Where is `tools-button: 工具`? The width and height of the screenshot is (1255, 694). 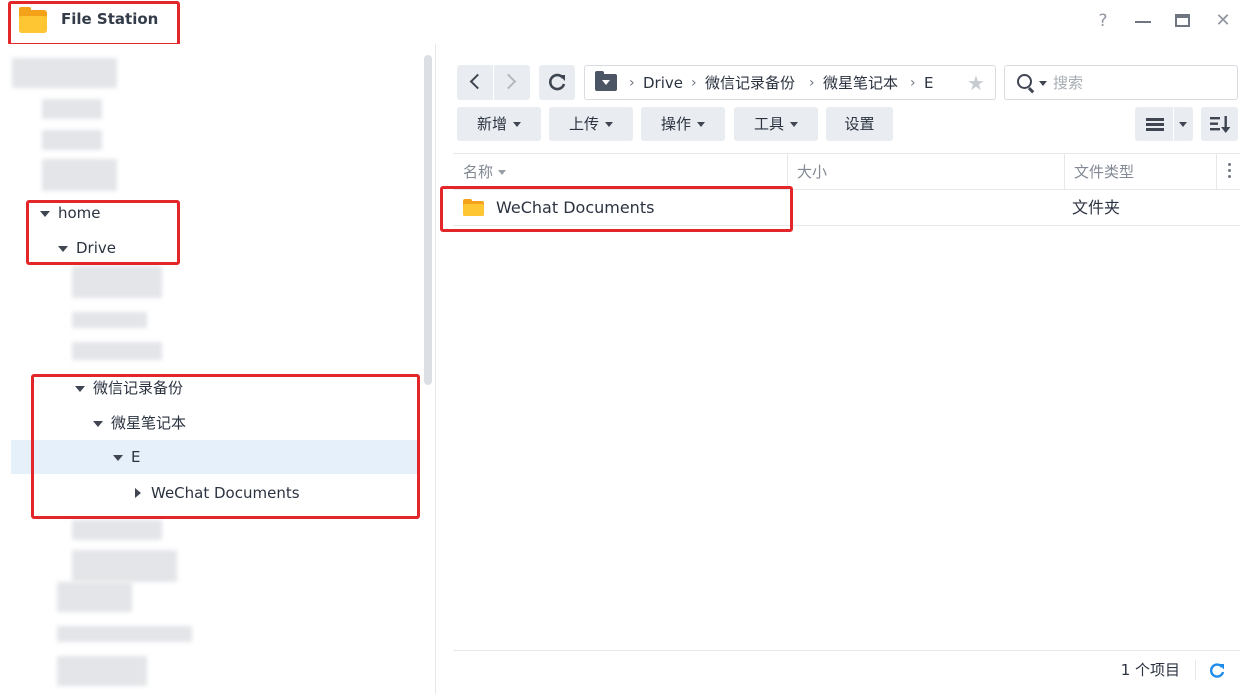
tools-button: 工具 is located at coordinates (776, 124).